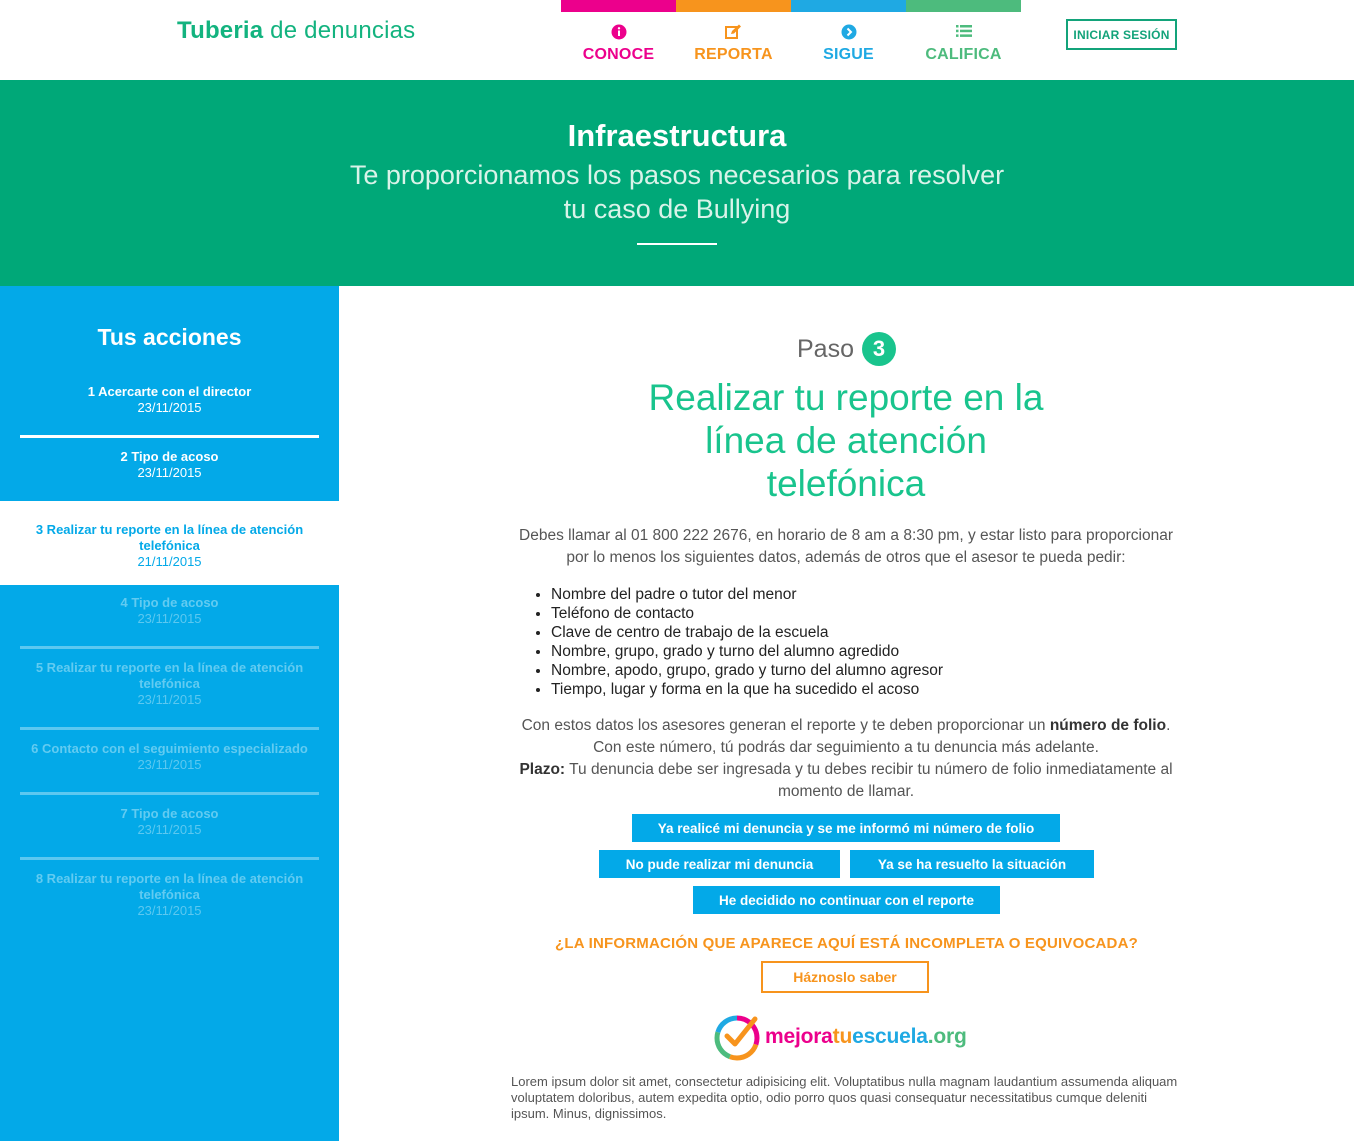 The width and height of the screenshot is (1354, 1141). What do you see at coordinates (677, 244) in the screenshot?
I see `hero-divider` at bounding box center [677, 244].